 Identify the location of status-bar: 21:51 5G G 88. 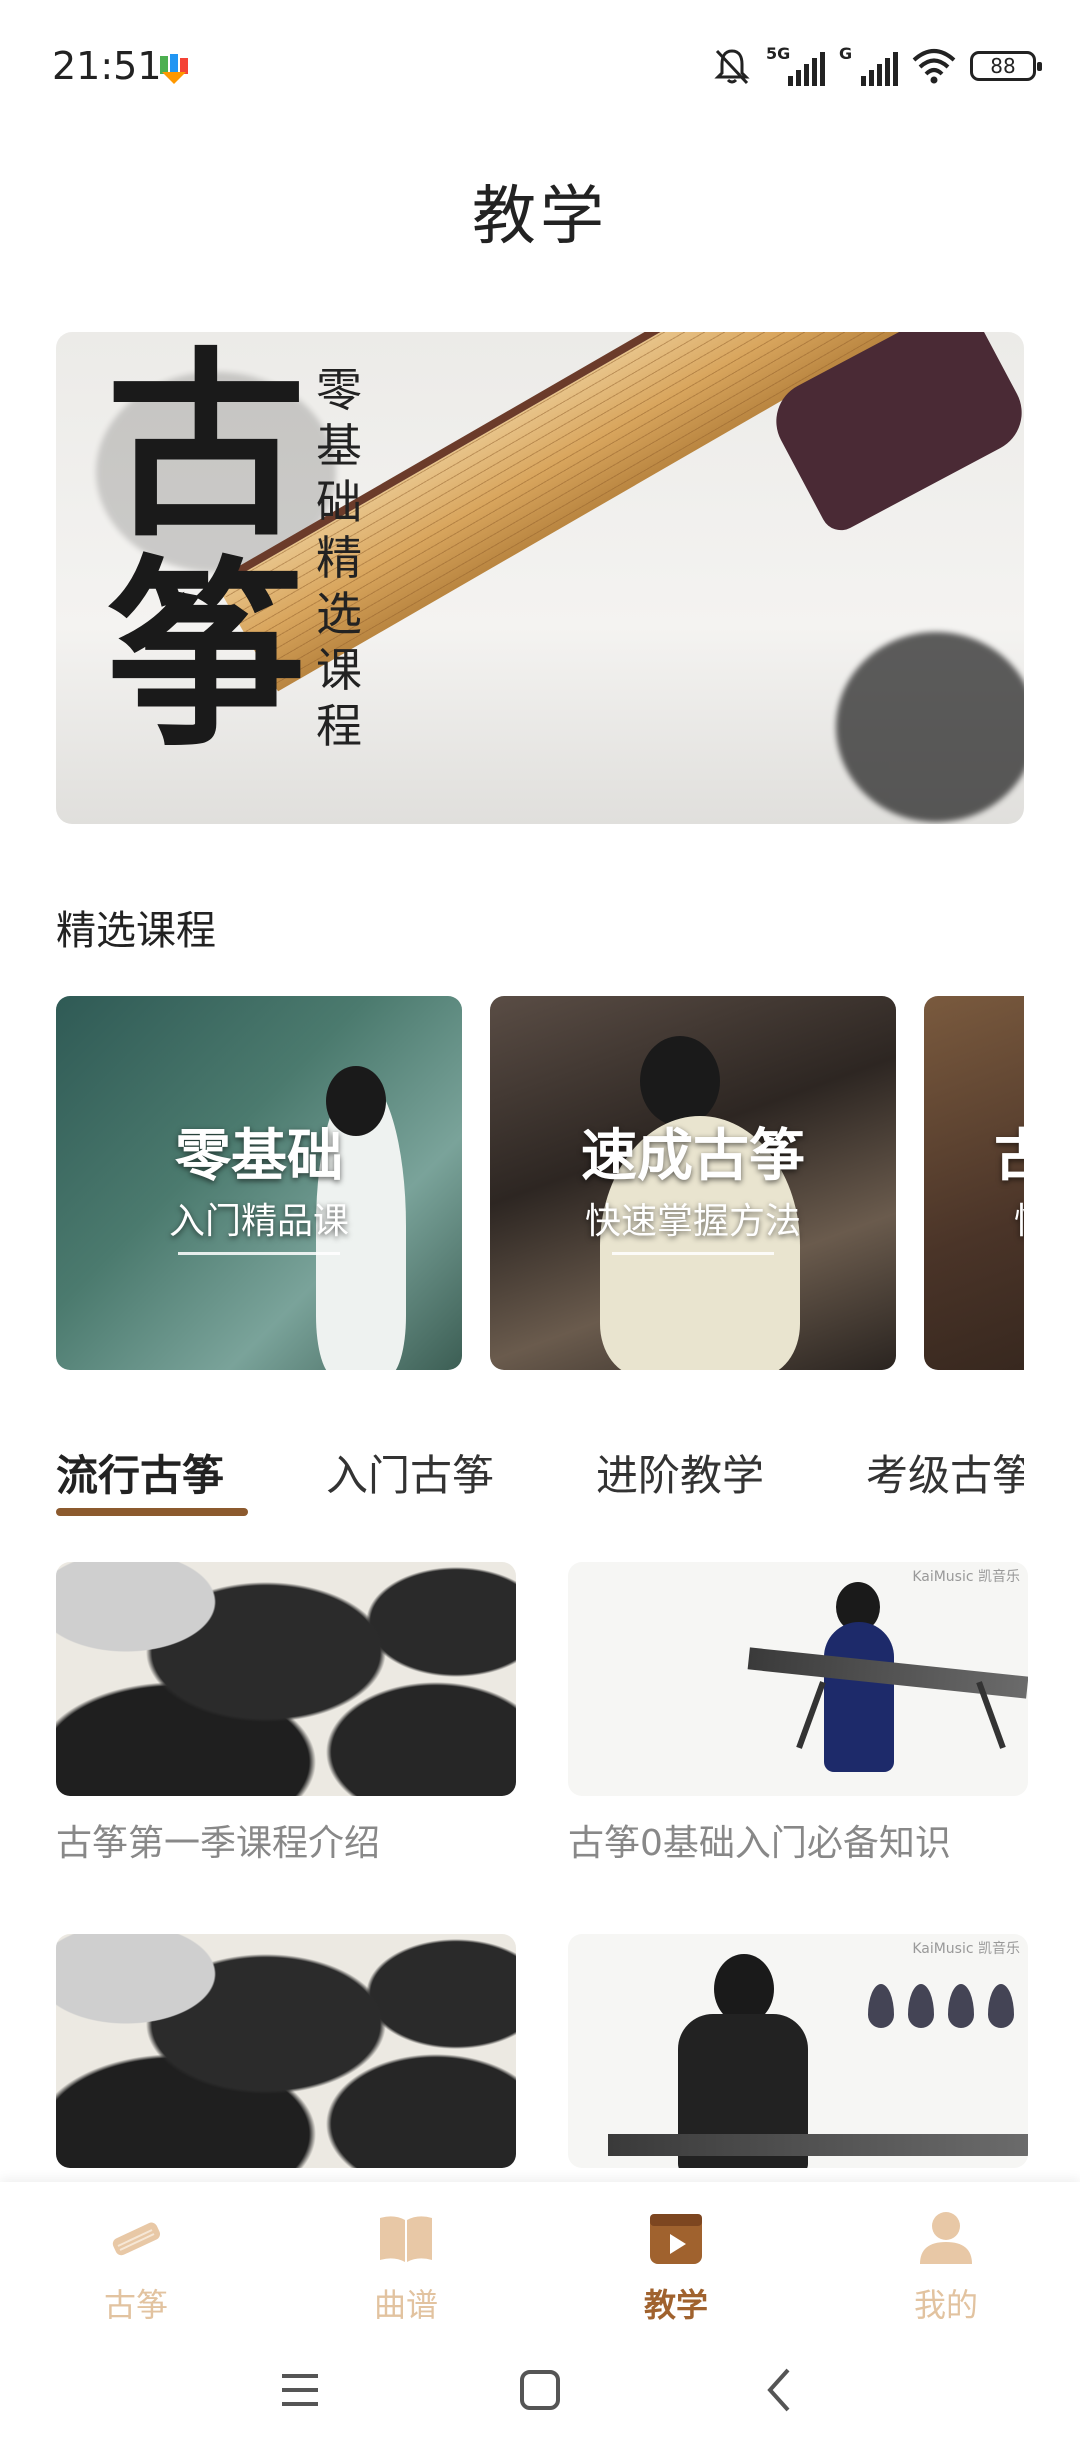
(540, 65).